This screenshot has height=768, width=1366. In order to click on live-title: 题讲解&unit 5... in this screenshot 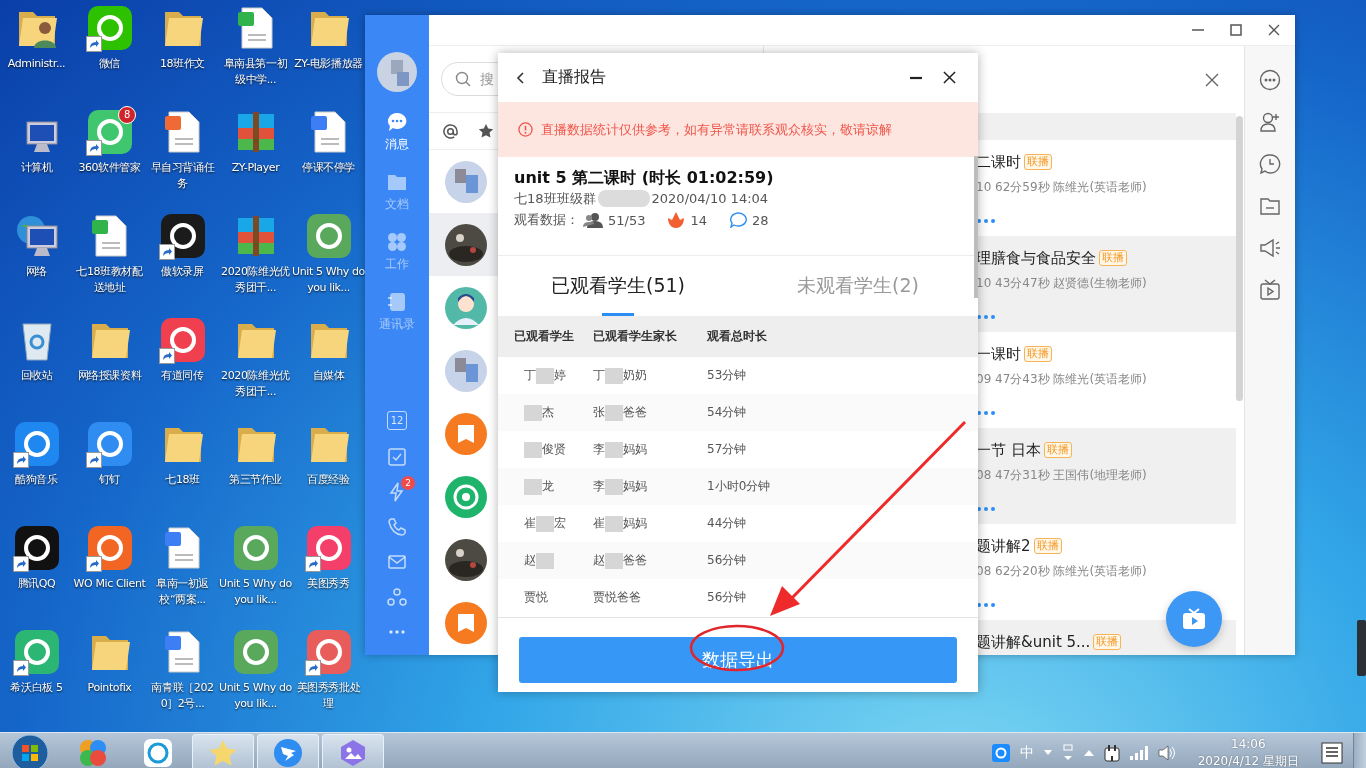, I will do `click(1033, 642)`.